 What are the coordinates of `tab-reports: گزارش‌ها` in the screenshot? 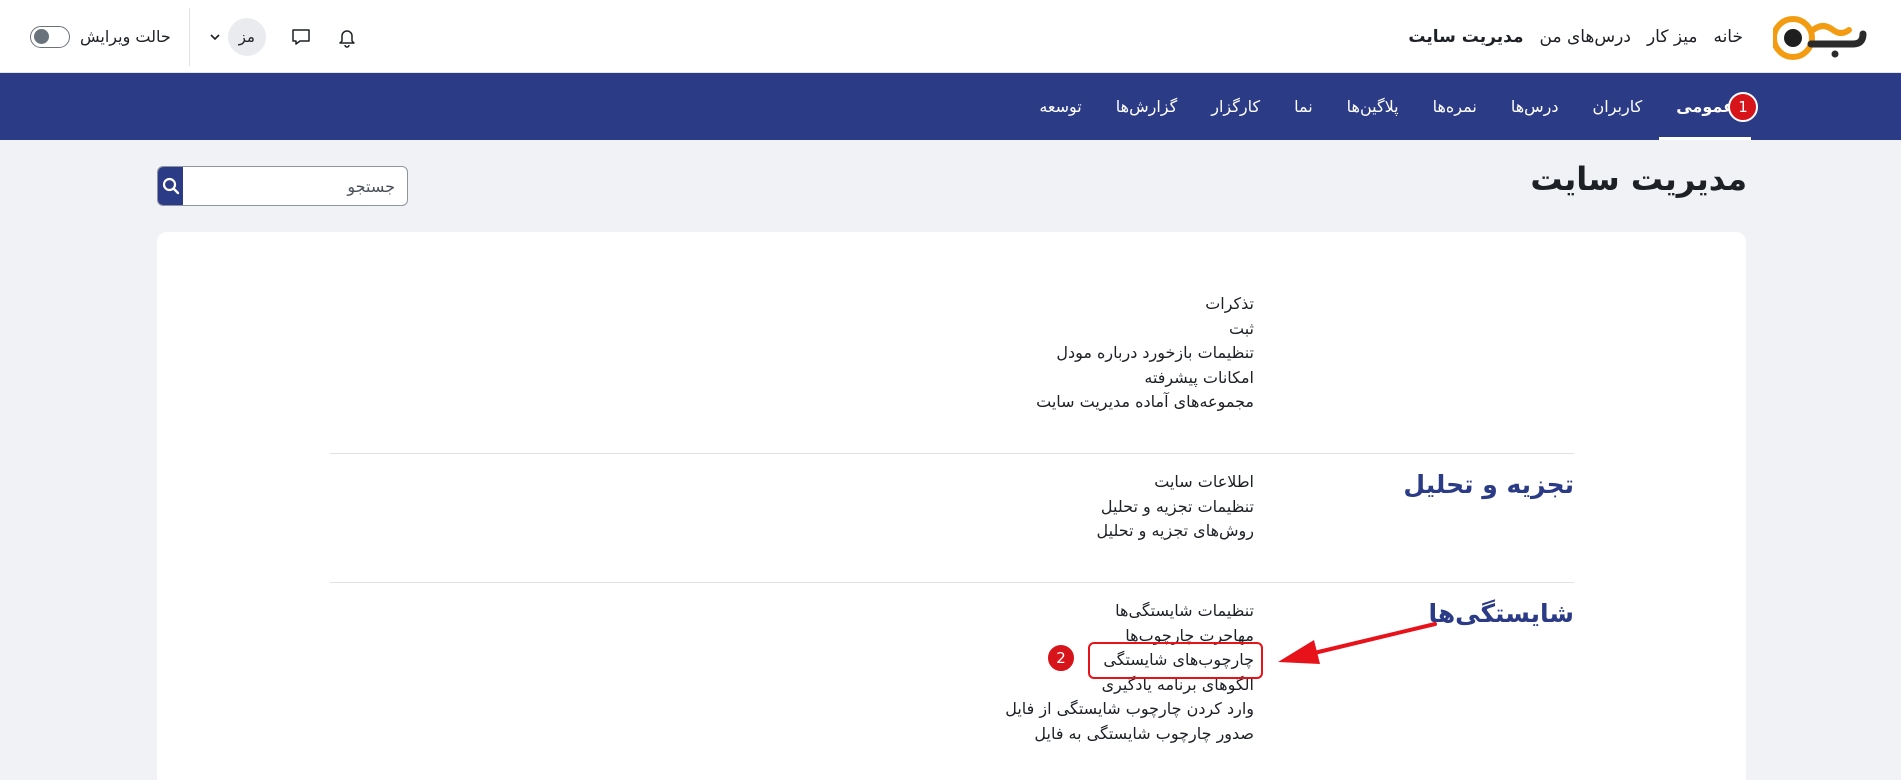 It's located at (1146, 106).